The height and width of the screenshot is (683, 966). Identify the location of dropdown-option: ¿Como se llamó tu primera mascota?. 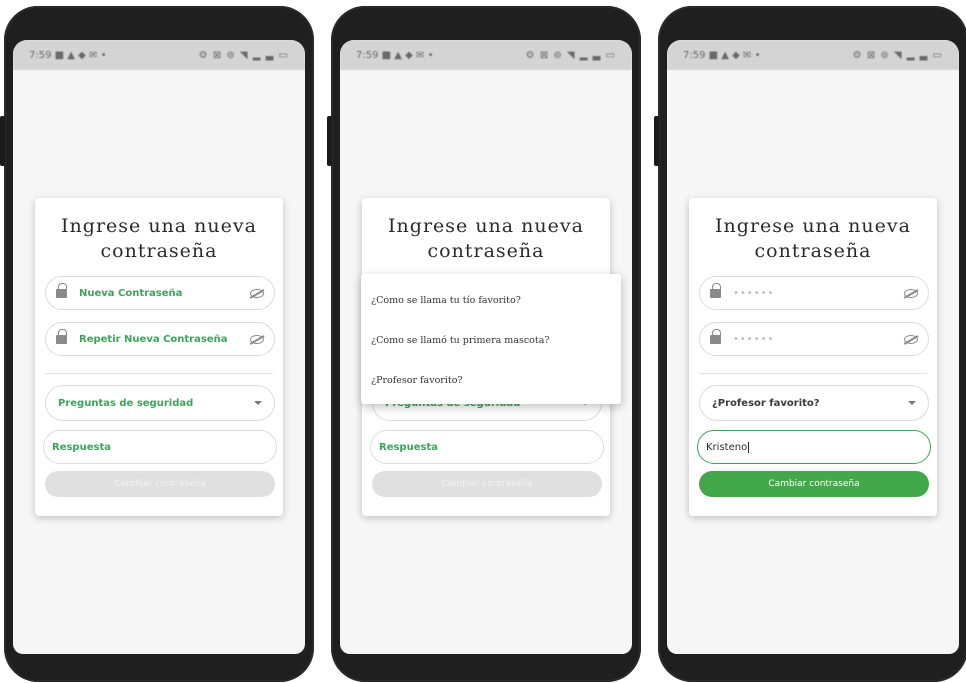
(491, 340).